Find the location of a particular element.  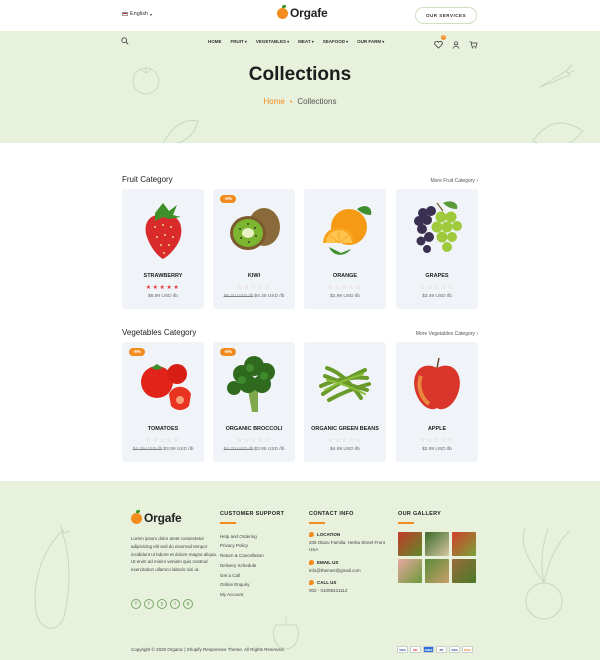

green-beans-image is located at coordinates (345, 384).